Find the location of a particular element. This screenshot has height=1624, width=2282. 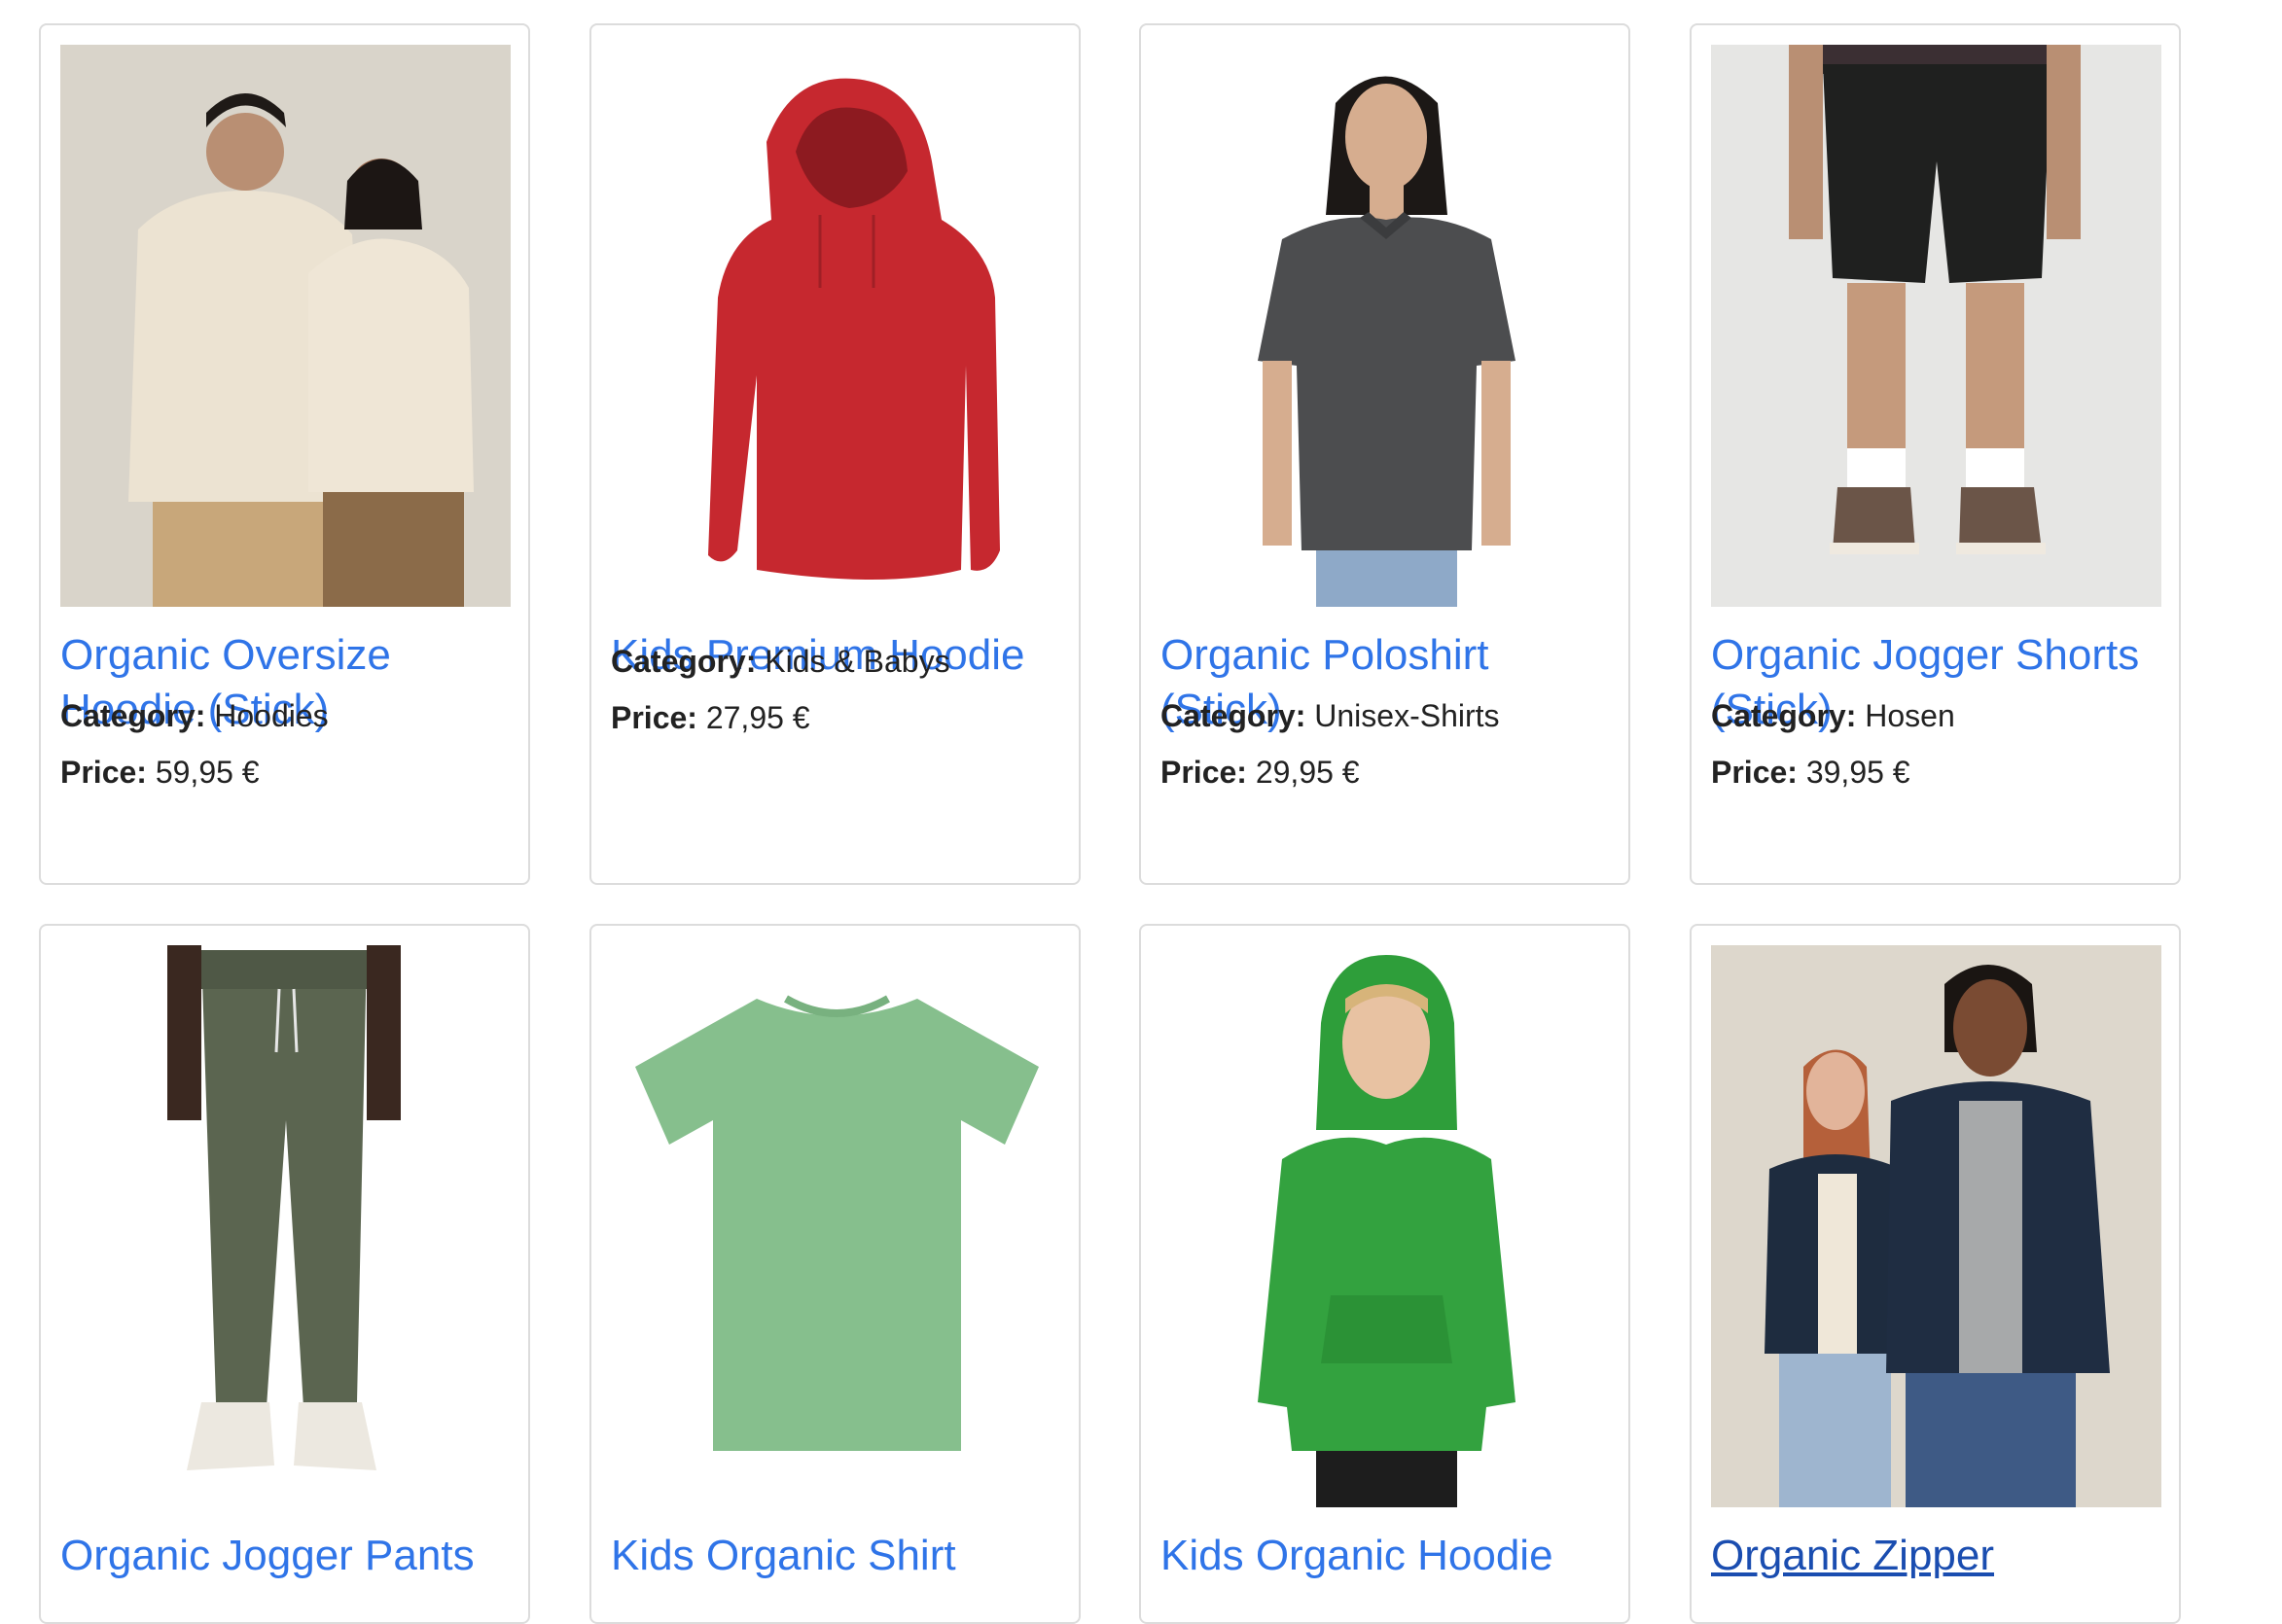

product-image-kids-premium-hoodie is located at coordinates (836, 326).